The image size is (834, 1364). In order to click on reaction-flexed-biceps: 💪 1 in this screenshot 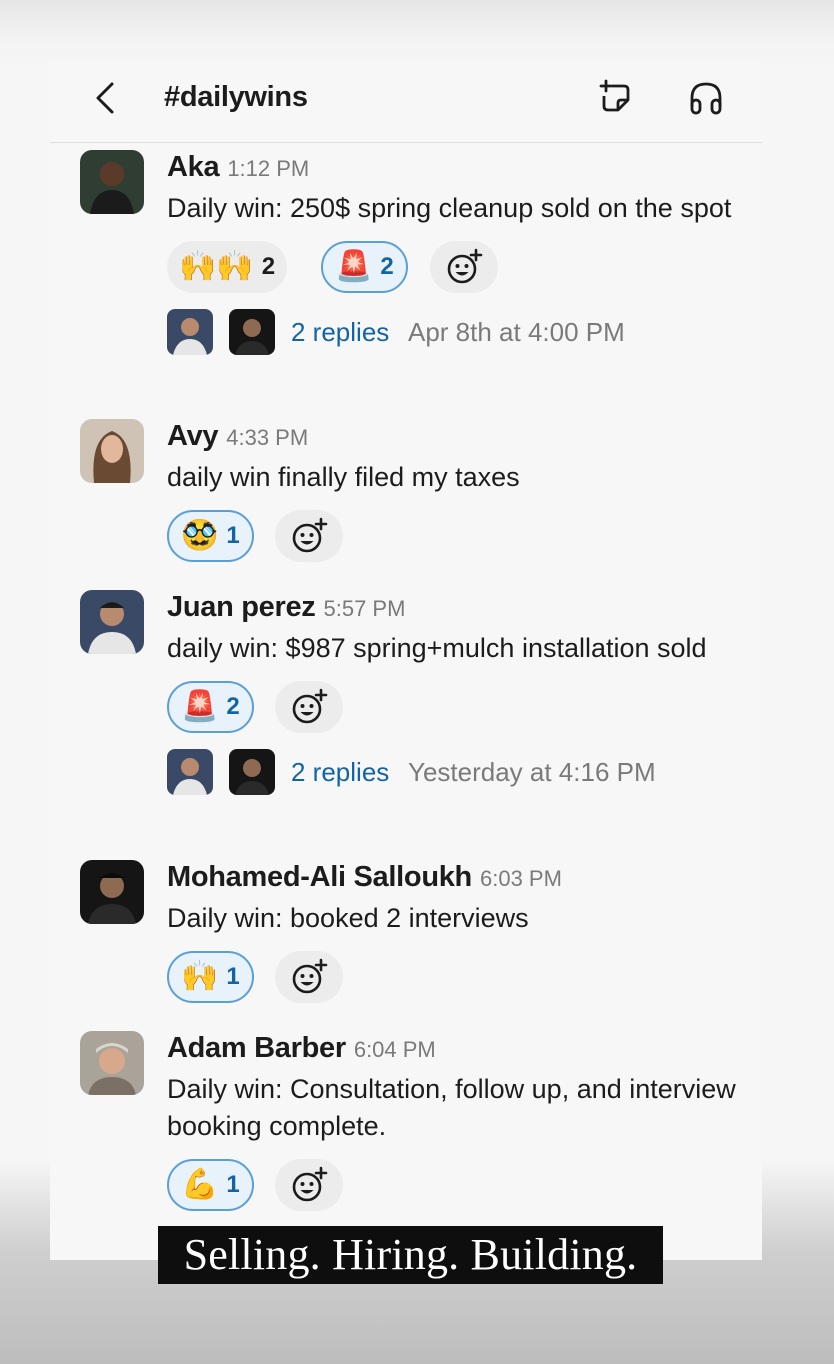, I will do `click(210, 1185)`.